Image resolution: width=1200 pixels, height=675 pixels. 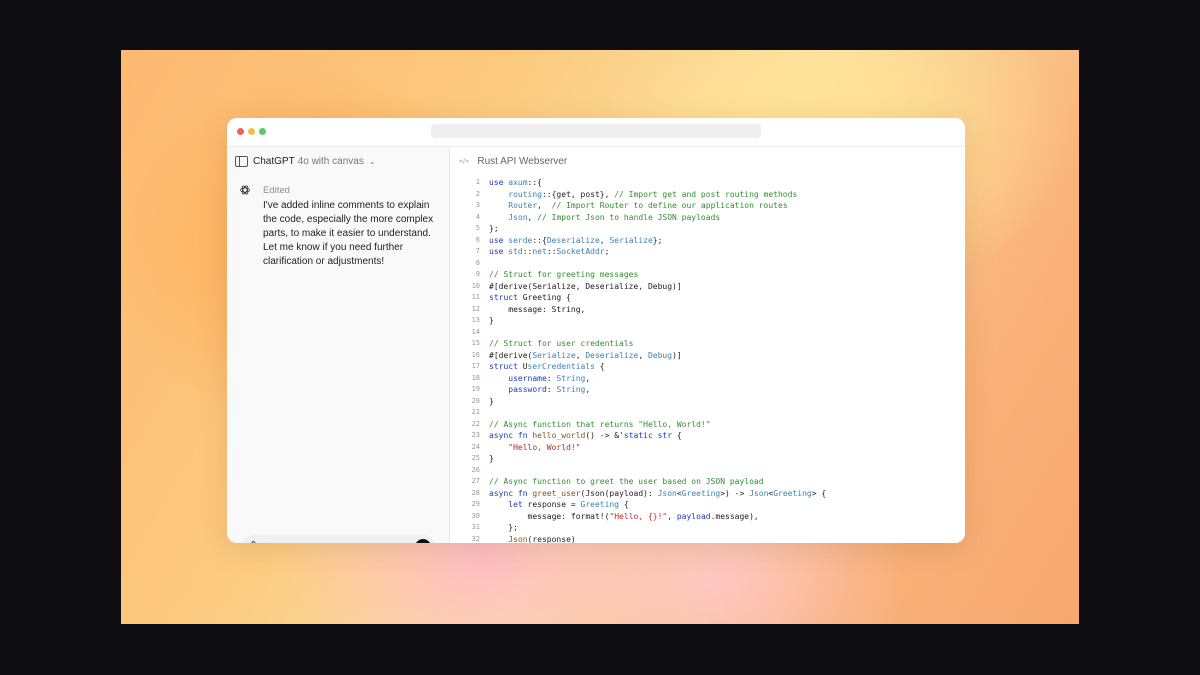 What do you see at coordinates (530, 298) in the screenshot?
I see `code-text: struct Greeting {` at bounding box center [530, 298].